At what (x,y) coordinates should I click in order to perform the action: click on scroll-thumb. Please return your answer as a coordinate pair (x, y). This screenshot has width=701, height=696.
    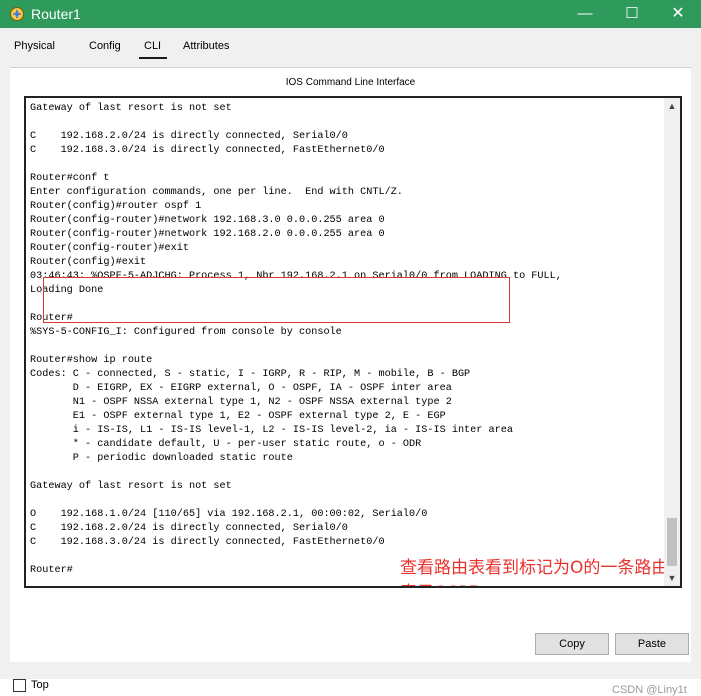
    Looking at the image, I should click on (672, 542).